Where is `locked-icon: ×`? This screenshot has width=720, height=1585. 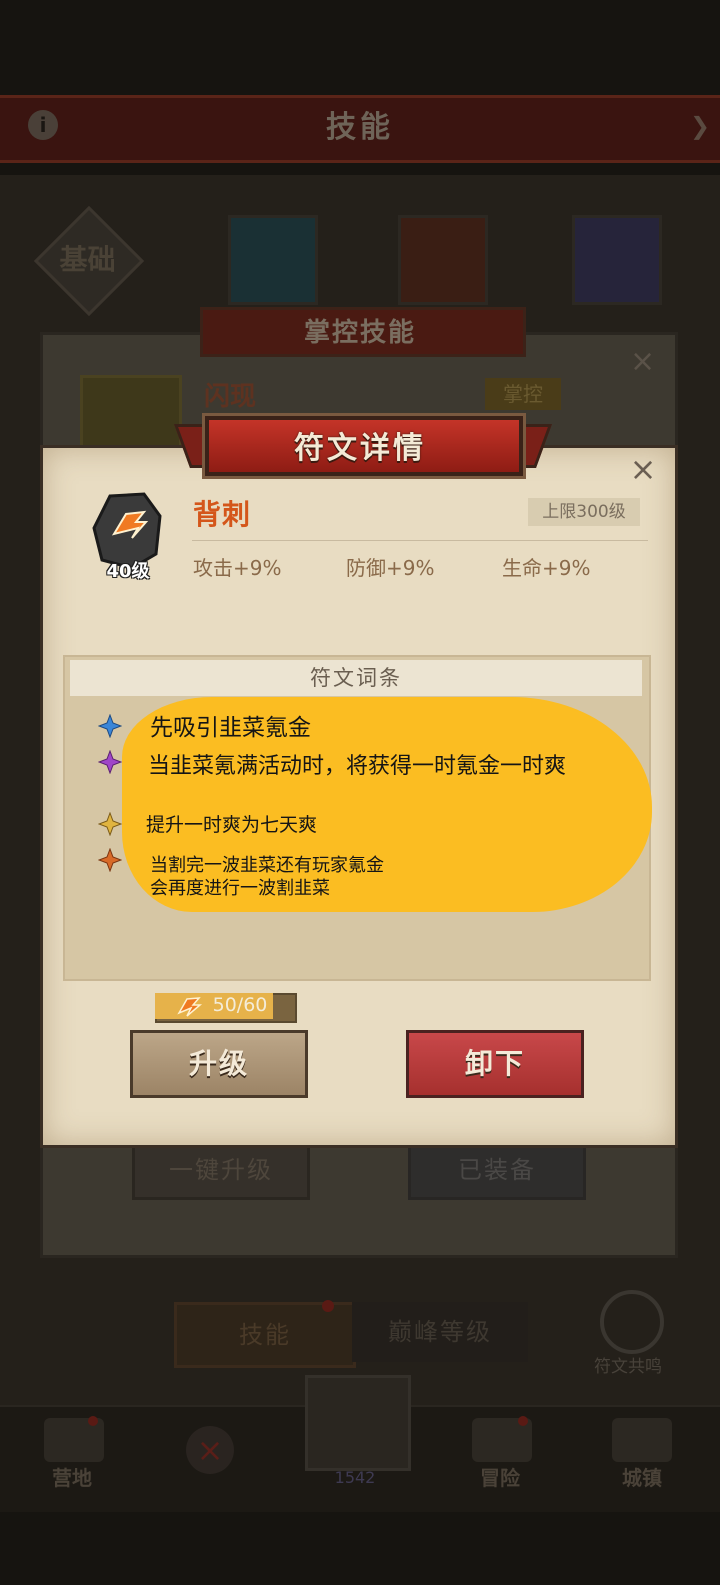 locked-icon: × is located at coordinates (210, 1450).